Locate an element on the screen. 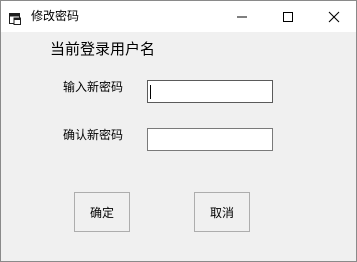  confirm-password-field is located at coordinates (210, 139).